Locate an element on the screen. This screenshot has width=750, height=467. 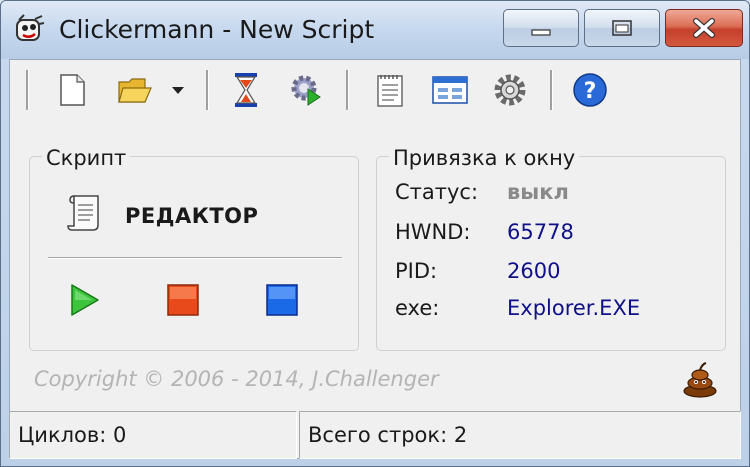
maximize-button is located at coordinates (622, 28).